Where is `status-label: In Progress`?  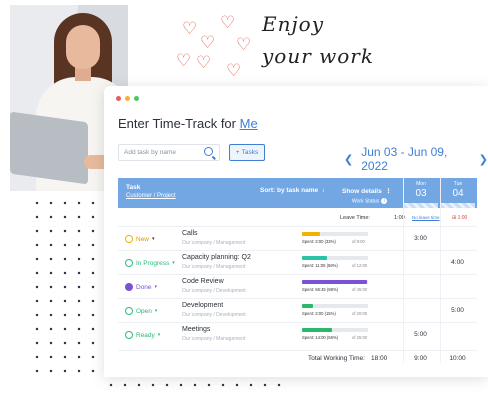
status-label: In Progress is located at coordinates (153, 263).